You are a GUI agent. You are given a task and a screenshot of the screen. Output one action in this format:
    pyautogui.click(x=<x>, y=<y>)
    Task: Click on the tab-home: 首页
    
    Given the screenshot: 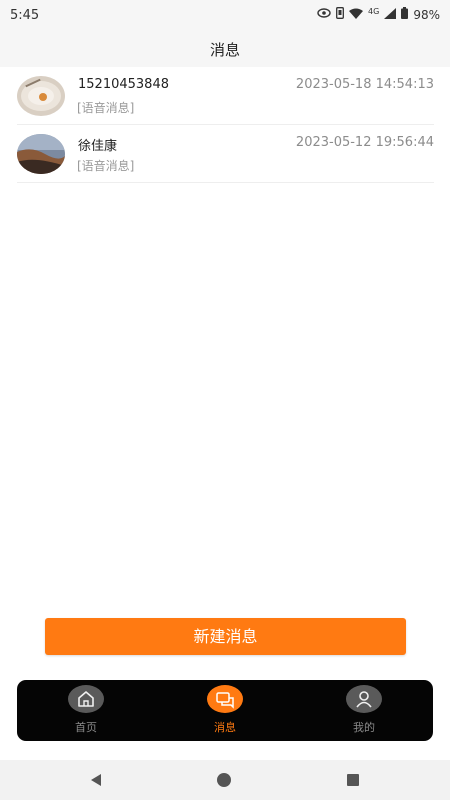 What is the action you would take?
    pyautogui.click(x=86, y=710)
    